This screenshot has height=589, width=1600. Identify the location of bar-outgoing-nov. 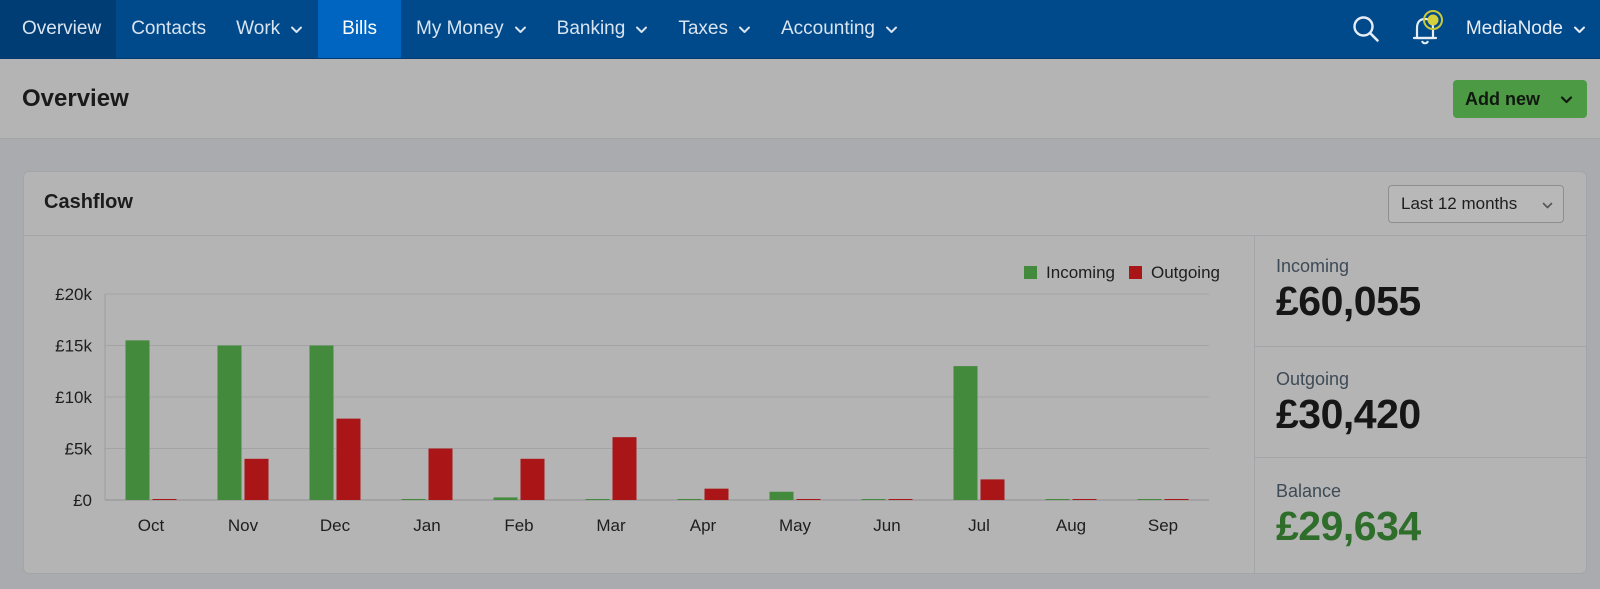
(256, 479).